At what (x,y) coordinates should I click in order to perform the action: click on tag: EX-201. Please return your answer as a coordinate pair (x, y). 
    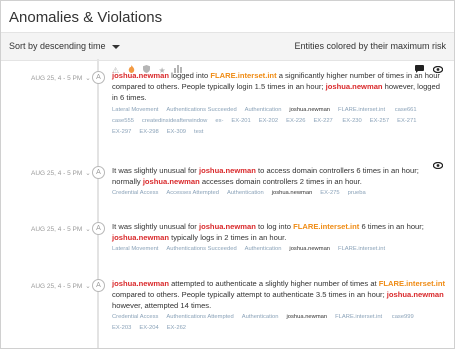
    Looking at the image, I should click on (240, 121).